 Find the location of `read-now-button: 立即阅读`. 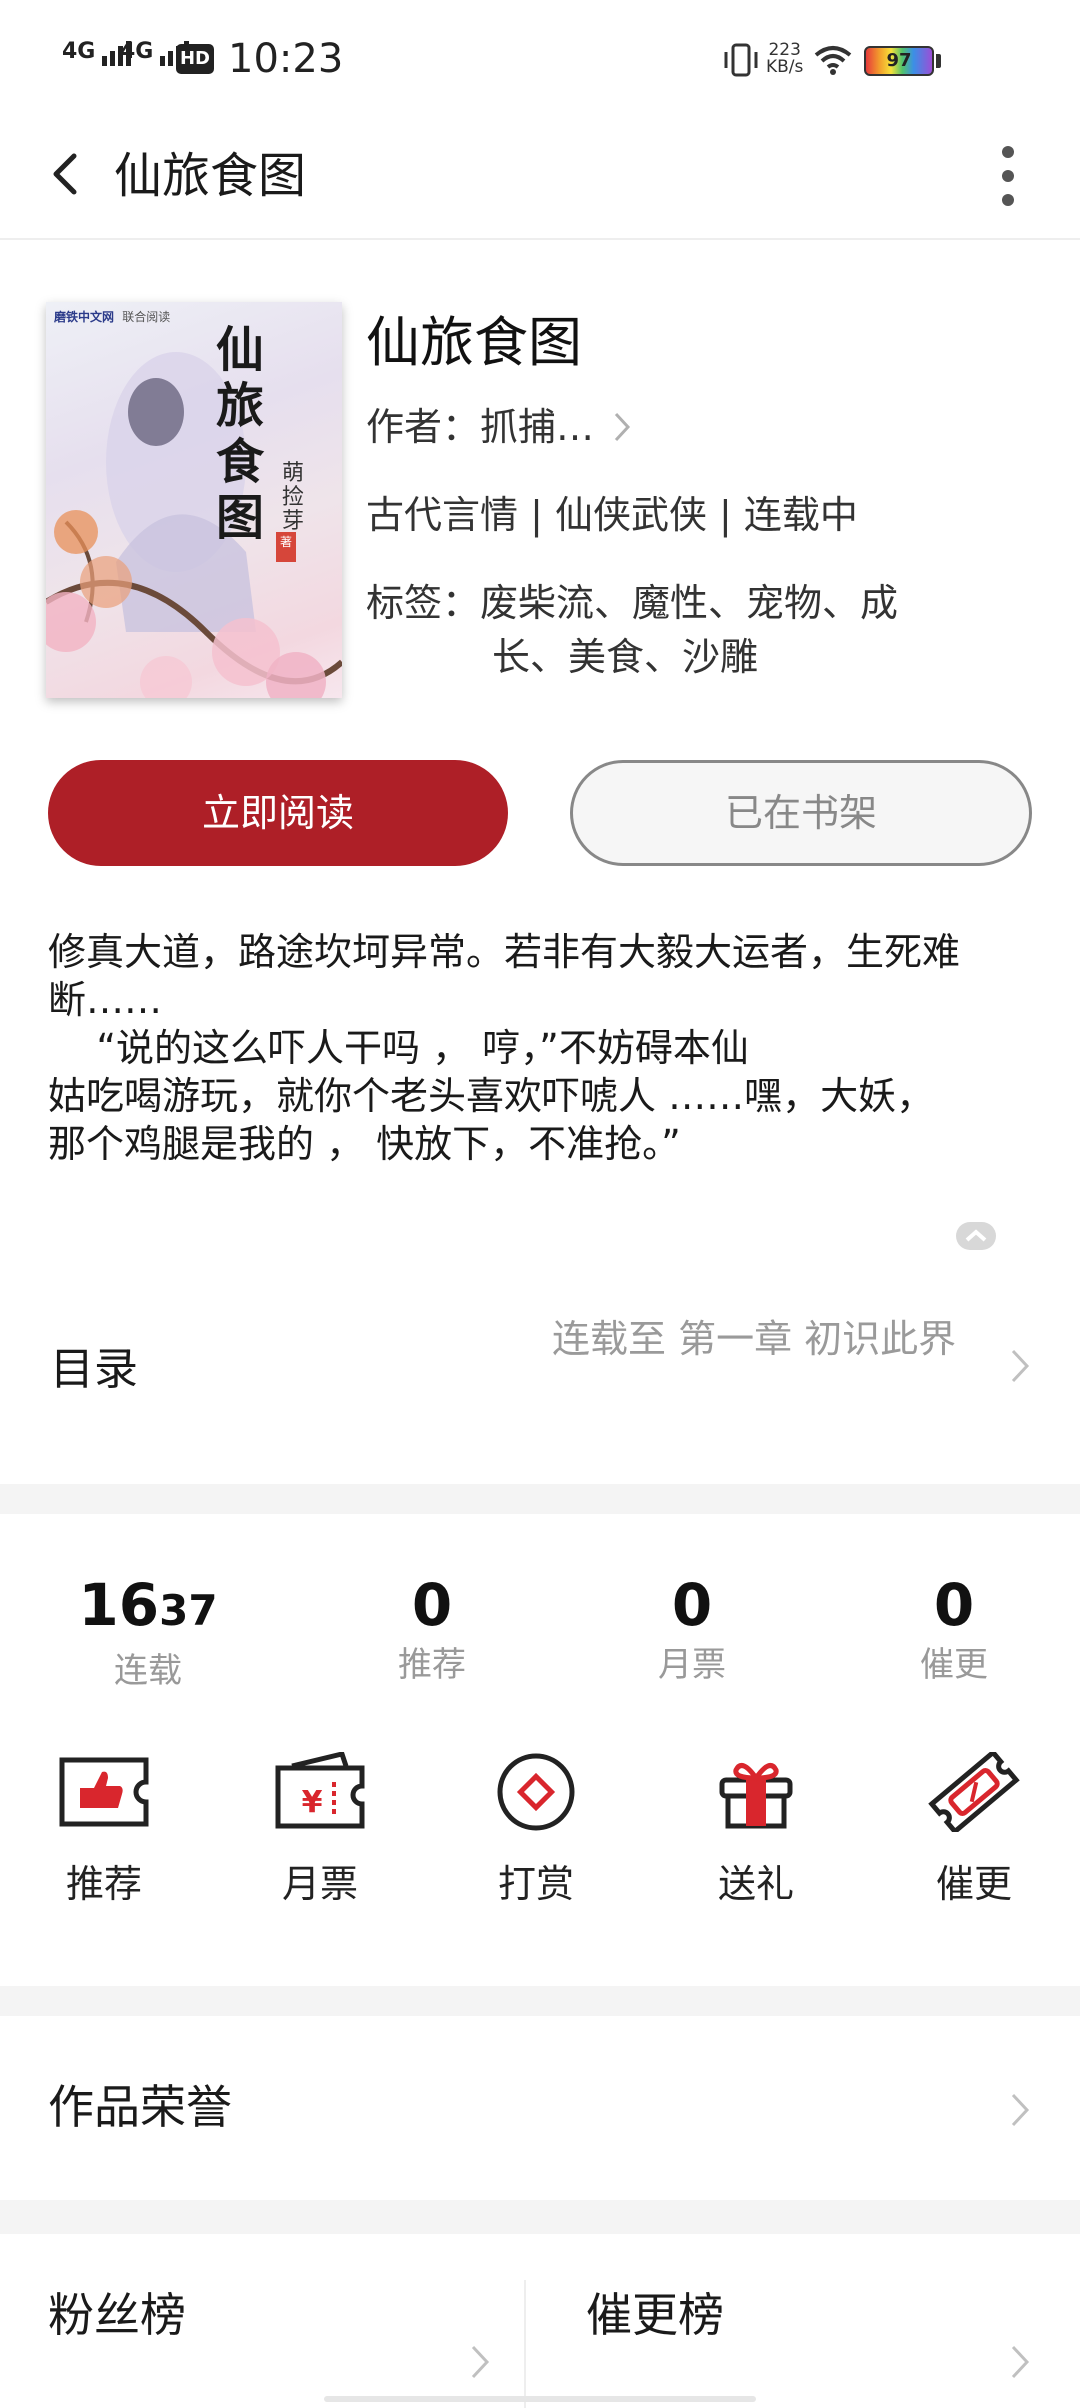

read-now-button: 立即阅读 is located at coordinates (278, 813).